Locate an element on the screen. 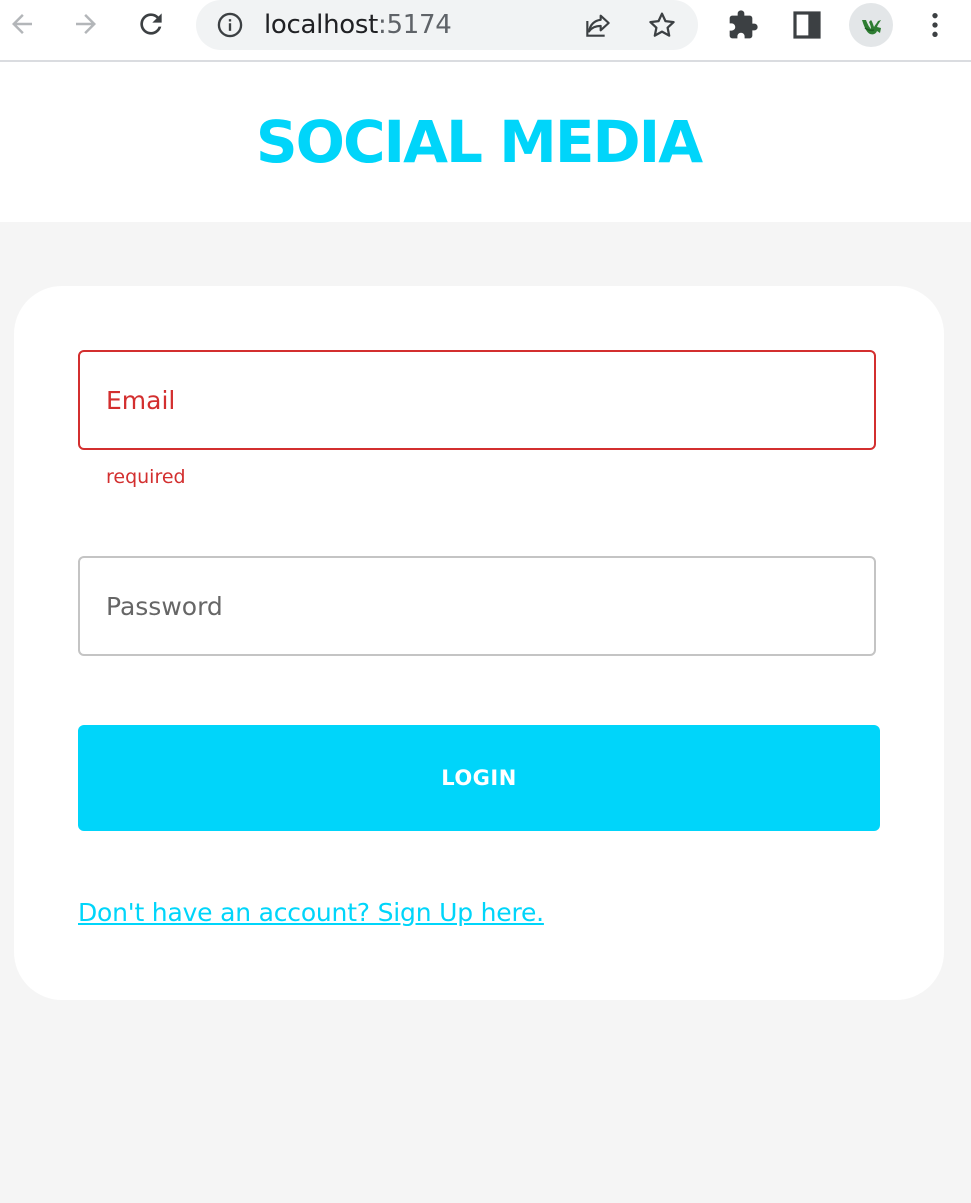 The height and width of the screenshot is (1203, 971). profile-image-icon is located at coordinates (871, 27).